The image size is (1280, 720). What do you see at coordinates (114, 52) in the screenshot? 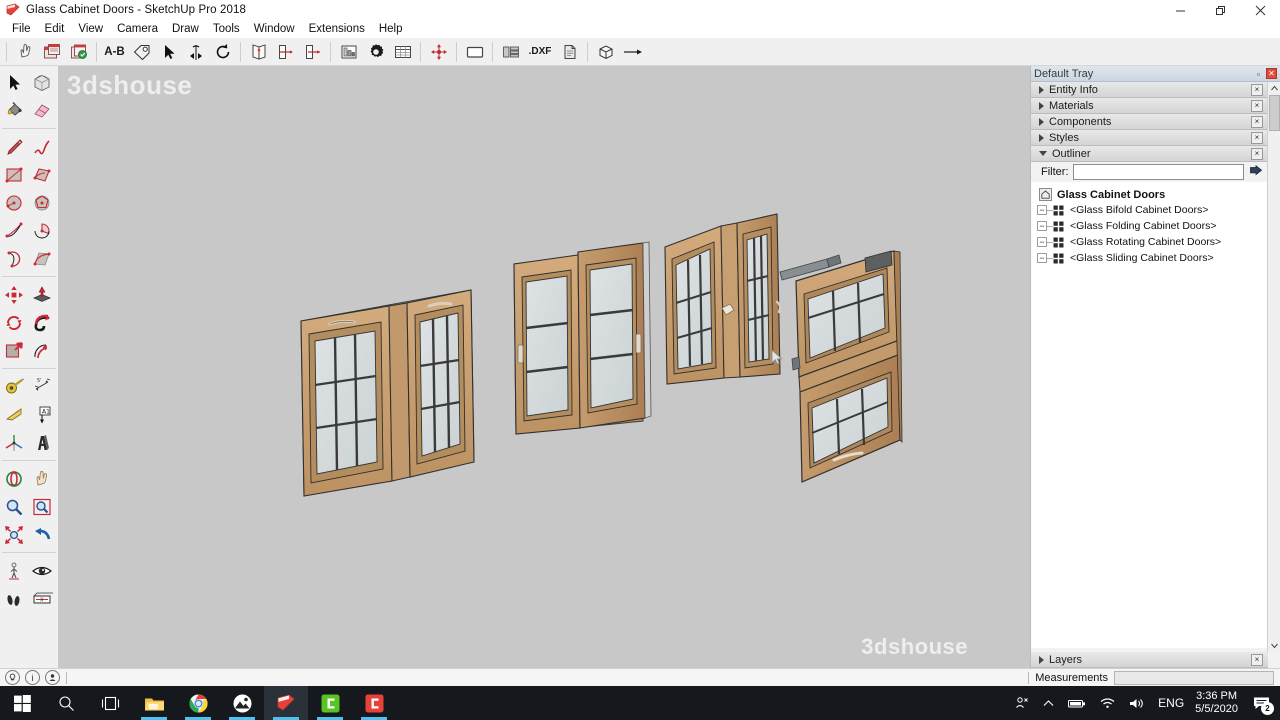
I see `ab-label-icon: A-B` at bounding box center [114, 52].